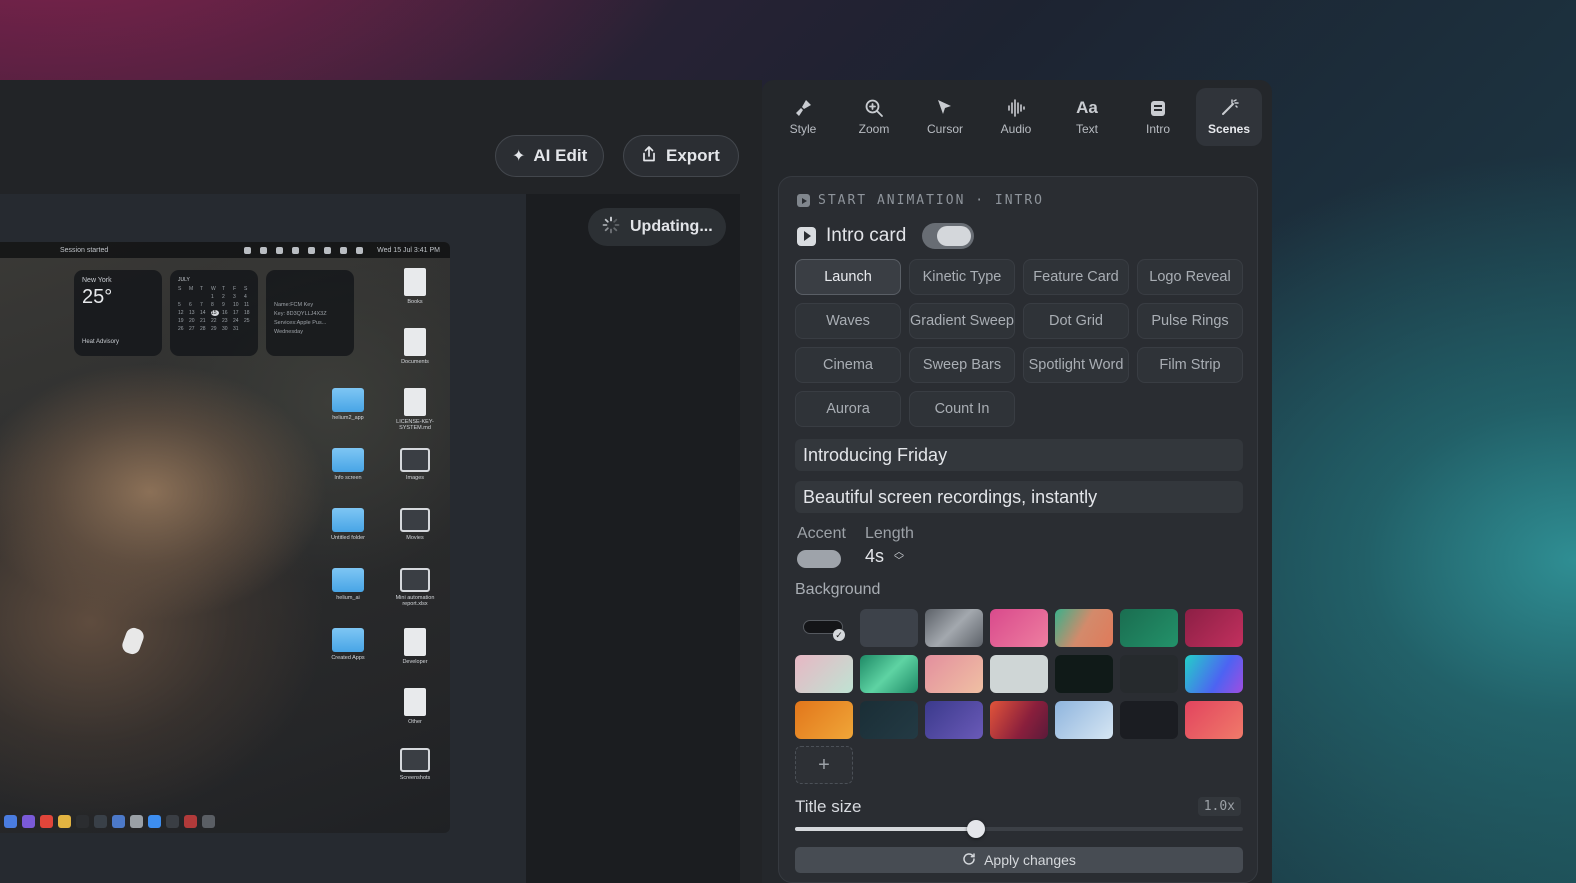 The image size is (1576, 883). What do you see at coordinates (886, 829) in the screenshot?
I see `slider-fill` at bounding box center [886, 829].